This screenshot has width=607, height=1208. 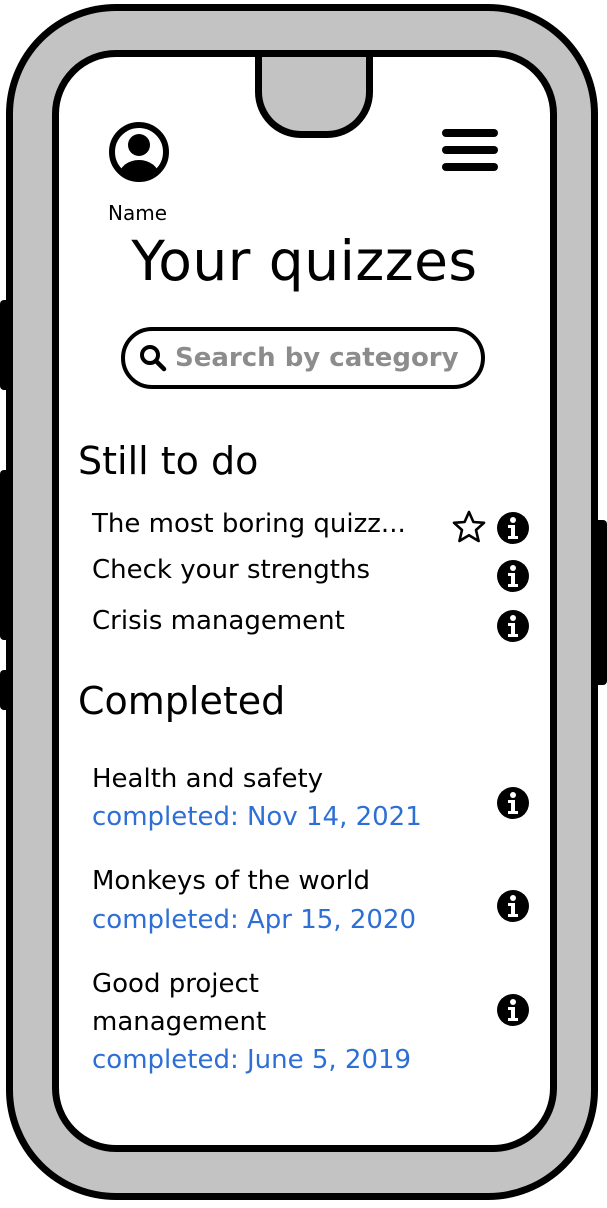 I want to click on completed-item-date: completed: Nov 14, 2021, so click(x=257, y=817).